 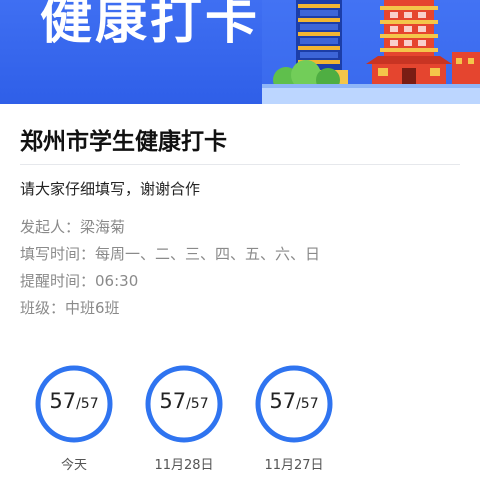 What do you see at coordinates (58, 254) in the screenshot?
I see `info-label: 填写时间：` at bounding box center [58, 254].